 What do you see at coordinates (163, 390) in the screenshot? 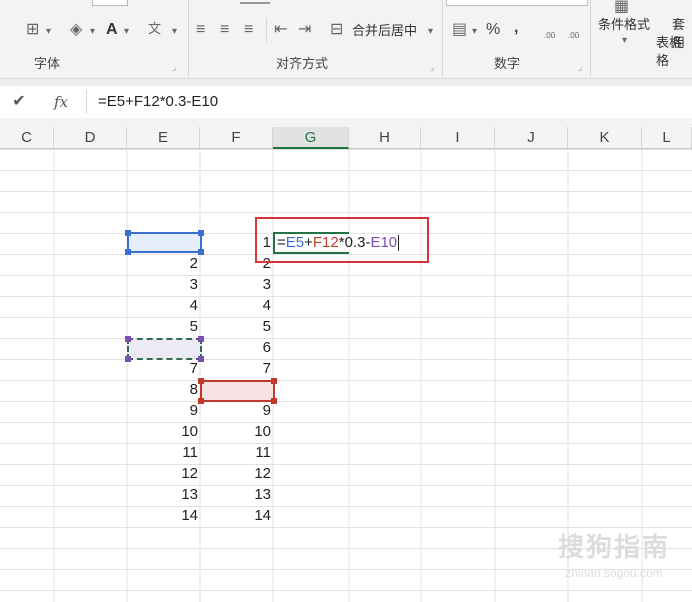
I see `cell-e12: 8` at bounding box center [163, 390].